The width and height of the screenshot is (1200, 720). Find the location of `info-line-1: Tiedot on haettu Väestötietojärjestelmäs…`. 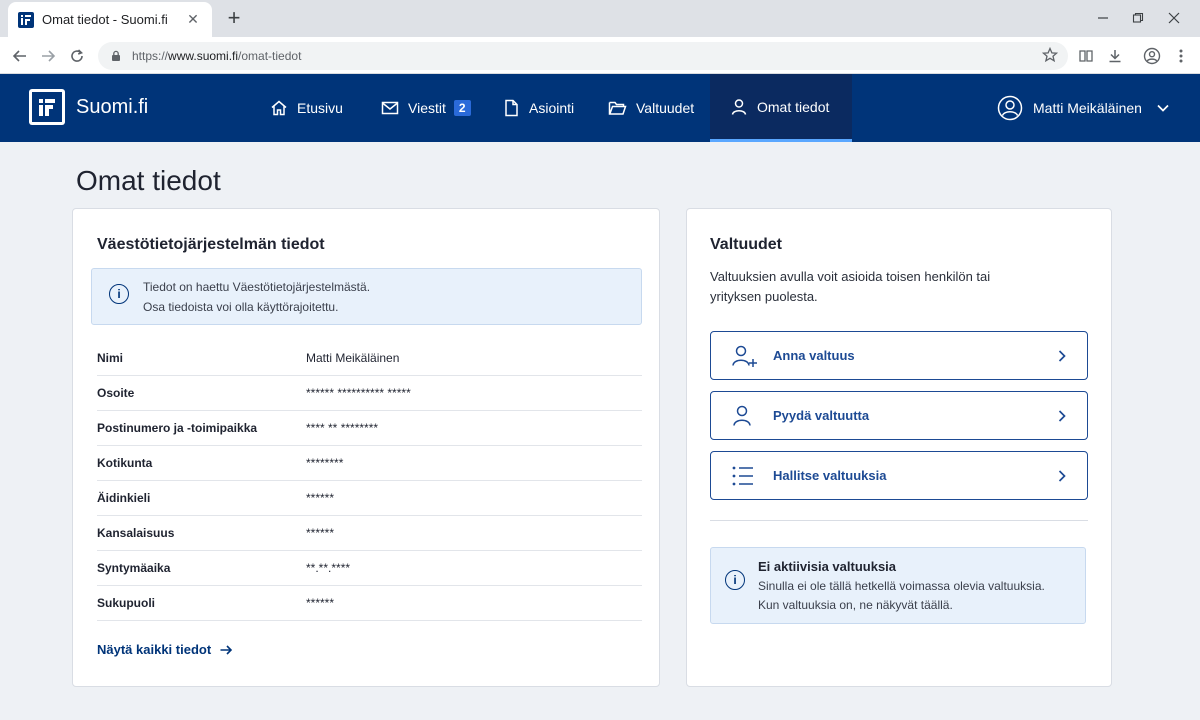

info-line-1: Tiedot on haettu Väestötietojärjestelmäs… is located at coordinates (257, 287).